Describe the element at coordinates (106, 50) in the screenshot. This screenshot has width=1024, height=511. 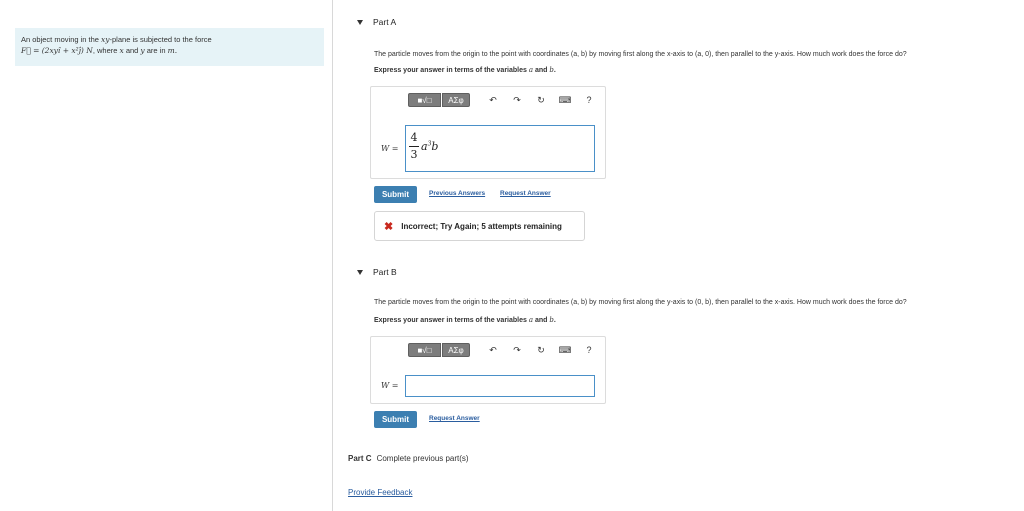
I see `problem-where: , where` at that location.